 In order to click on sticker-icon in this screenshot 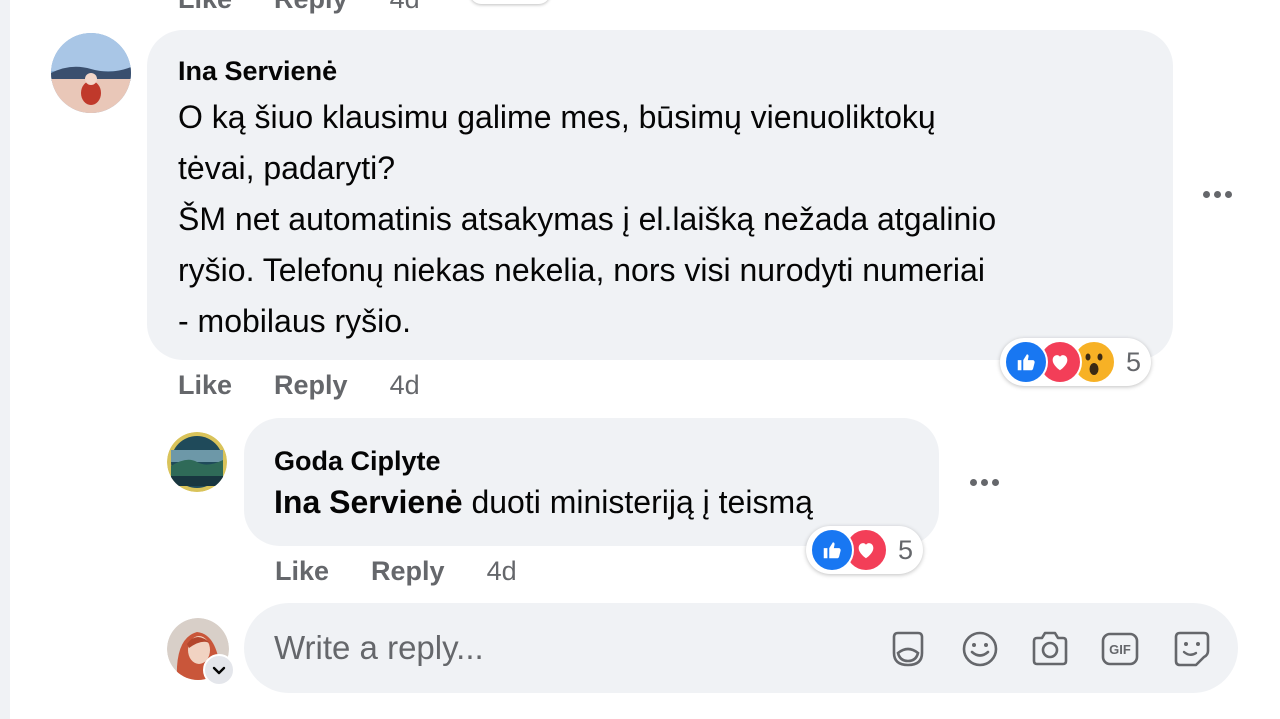, I will do `click(908, 649)`.